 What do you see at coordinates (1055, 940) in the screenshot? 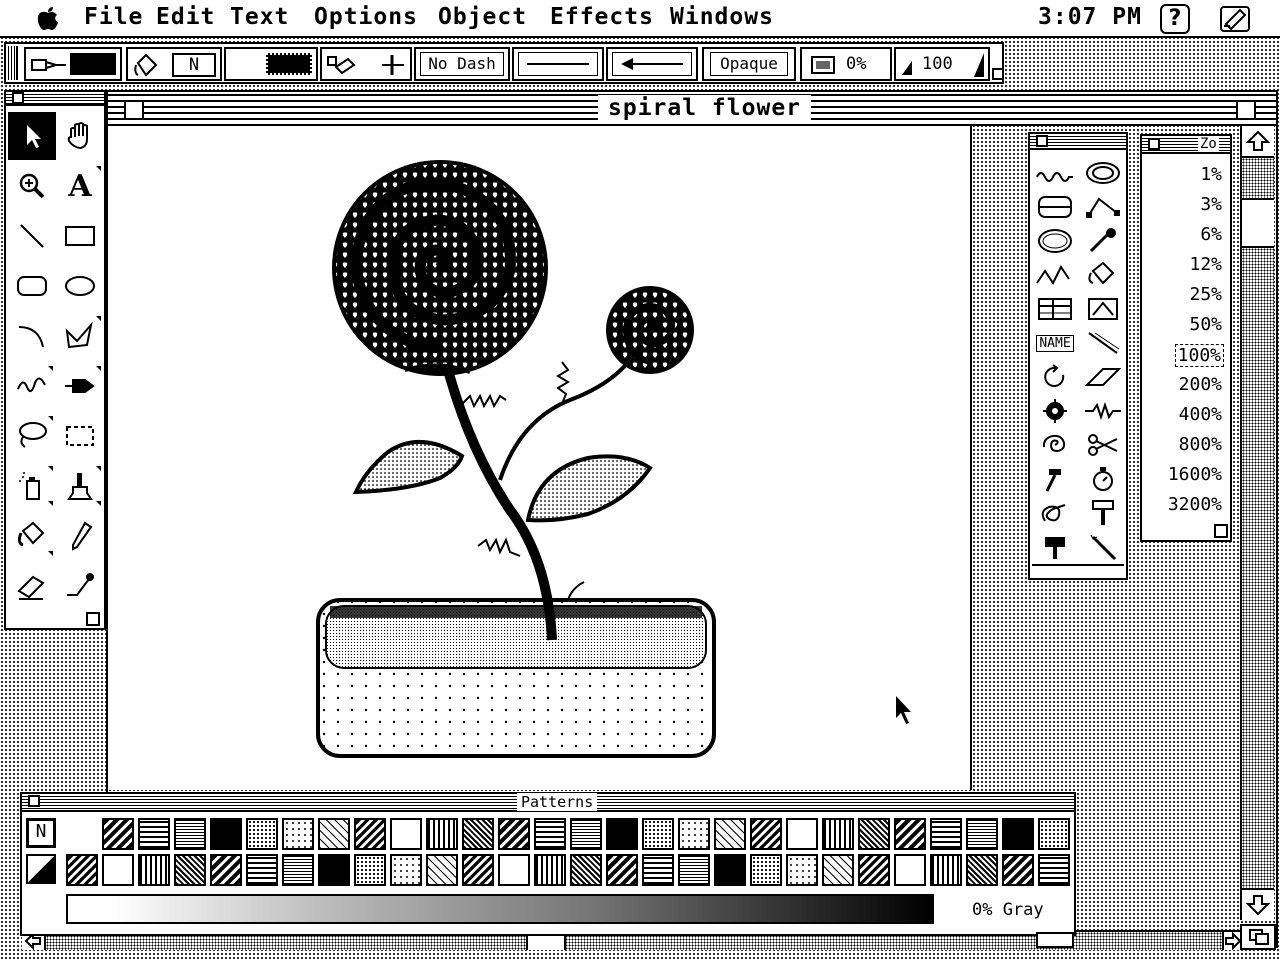
I see `patterns-resize-box` at bounding box center [1055, 940].